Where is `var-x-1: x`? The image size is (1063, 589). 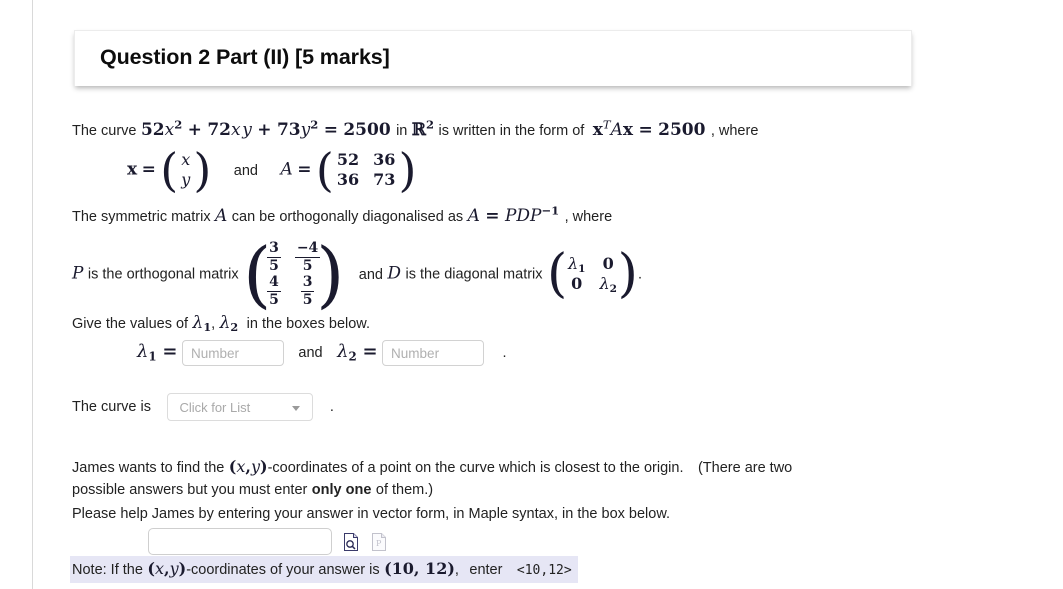
var-x-1: x is located at coordinates (169, 130).